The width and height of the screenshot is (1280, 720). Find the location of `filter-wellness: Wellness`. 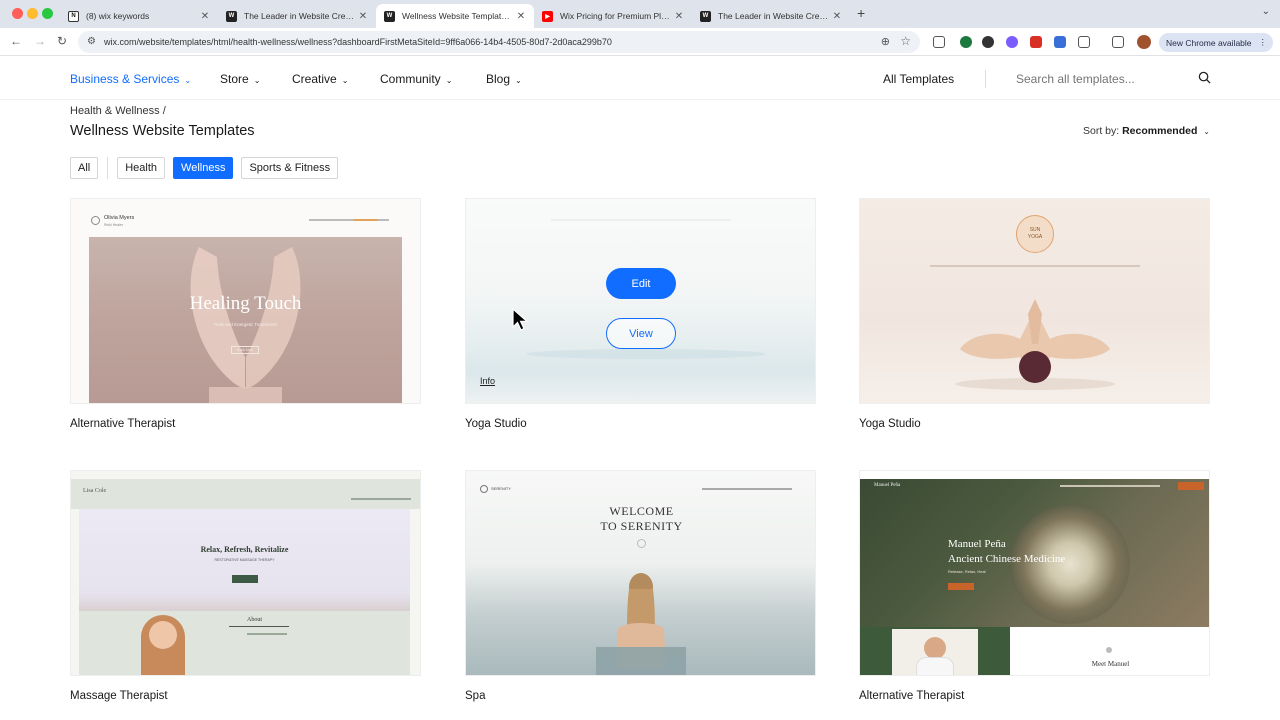

filter-wellness: Wellness is located at coordinates (203, 168).